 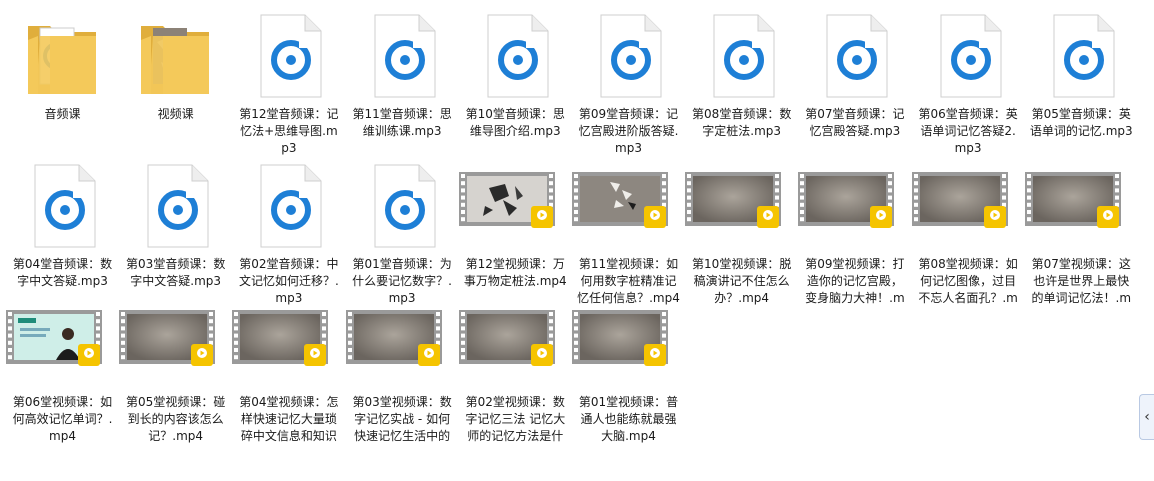 I want to click on file-name: 第09堂音频课：记忆宫殿进阶版答疑.mp3, so click(x=628, y=131).